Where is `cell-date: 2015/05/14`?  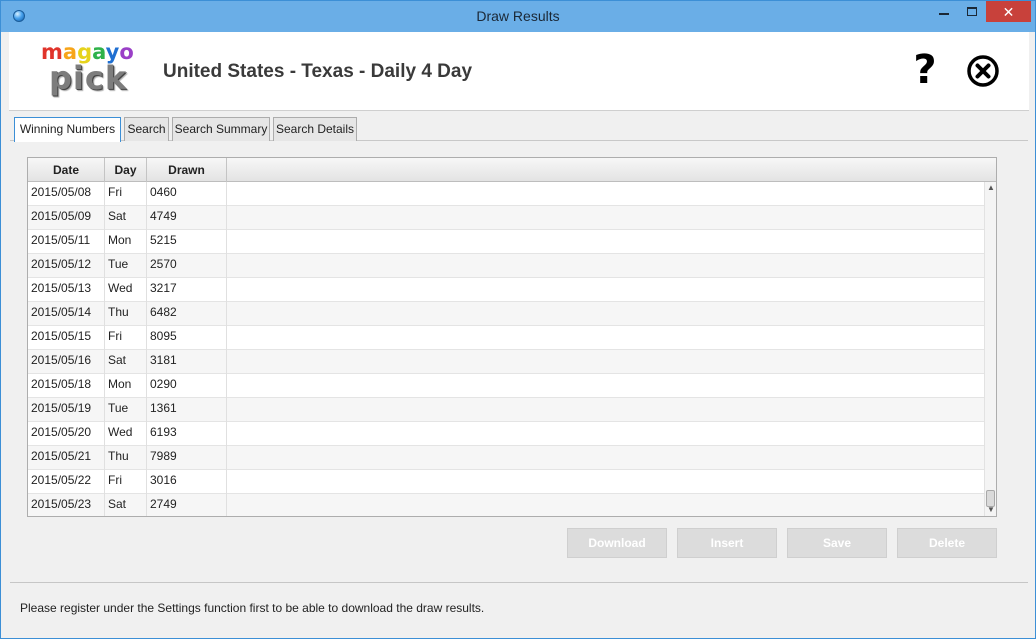 cell-date: 2015/05/14 is located at coordinates (66, 314).